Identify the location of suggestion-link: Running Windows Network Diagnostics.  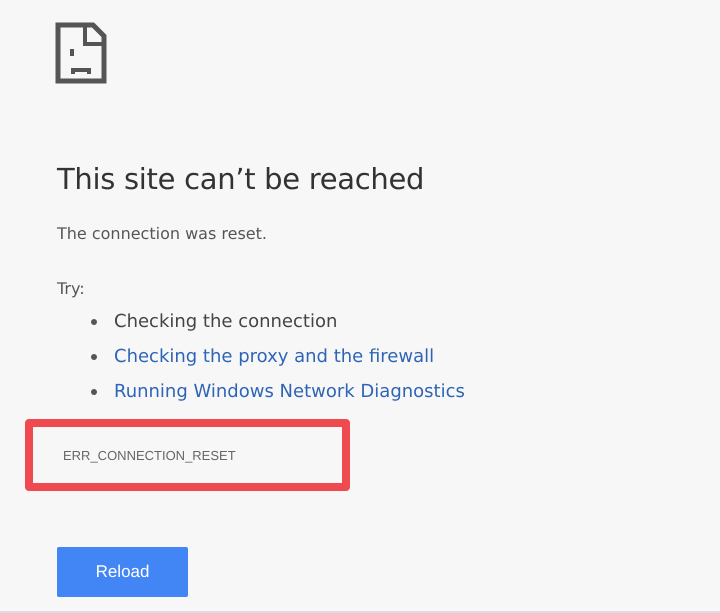
(289, 391).